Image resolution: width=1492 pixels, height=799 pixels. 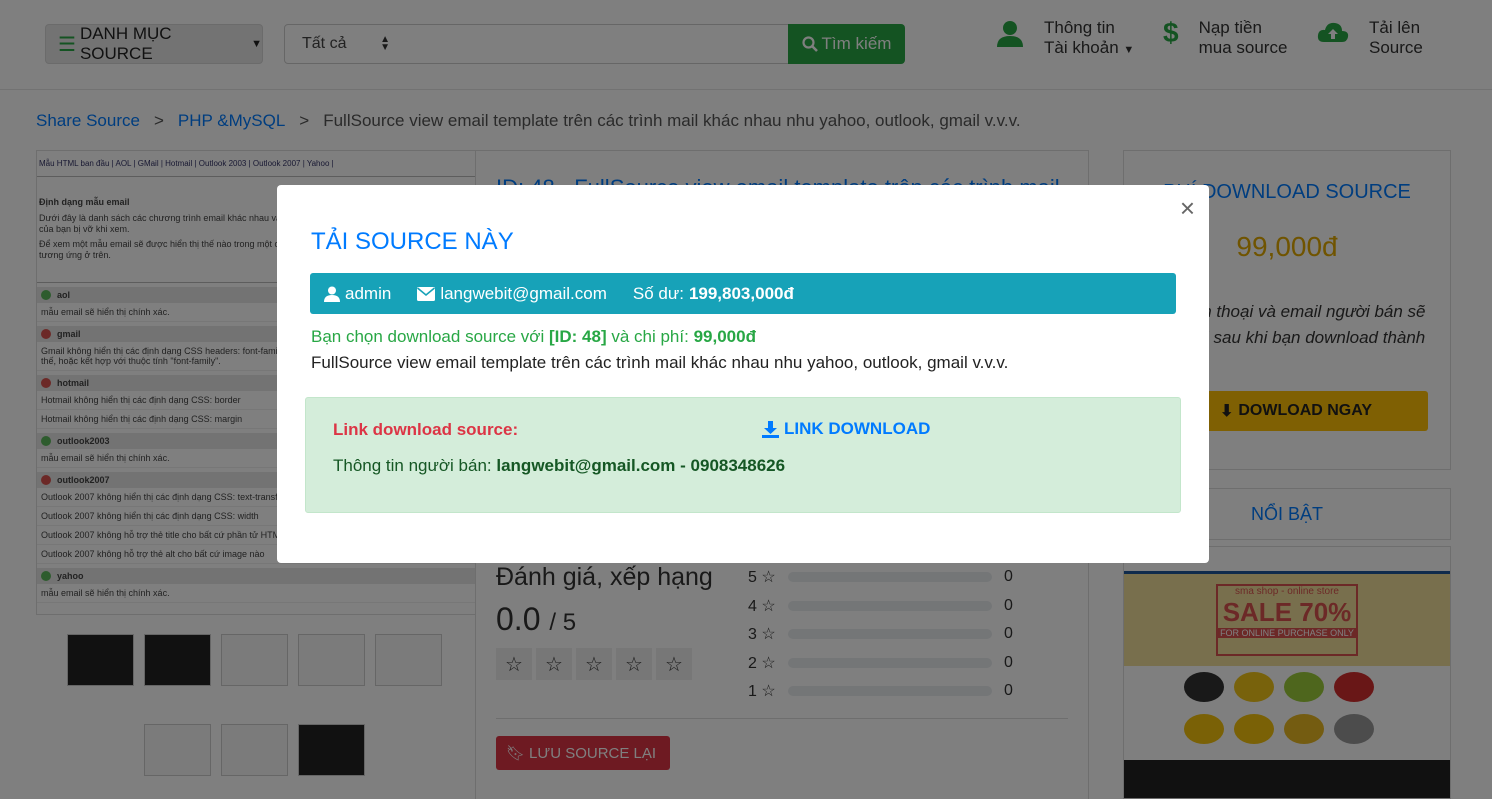 What do you see at coordinates (857, 428) in the screenshot?
I see `link-download-text: LINK DOWNLOAD` at bounding box center [857, 428].